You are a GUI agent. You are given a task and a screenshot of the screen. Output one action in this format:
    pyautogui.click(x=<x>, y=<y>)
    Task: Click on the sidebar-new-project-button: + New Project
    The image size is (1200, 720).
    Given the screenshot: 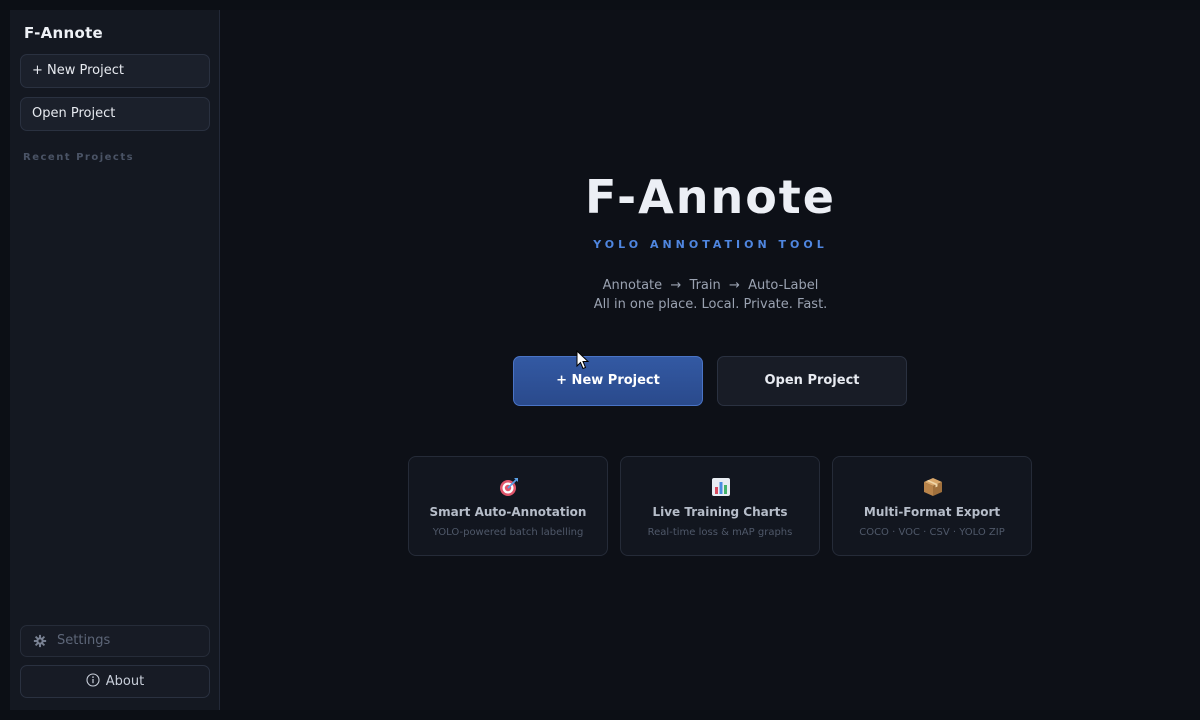 What is the action you would take?
    pyautogui.click(x=115, y=71)
    